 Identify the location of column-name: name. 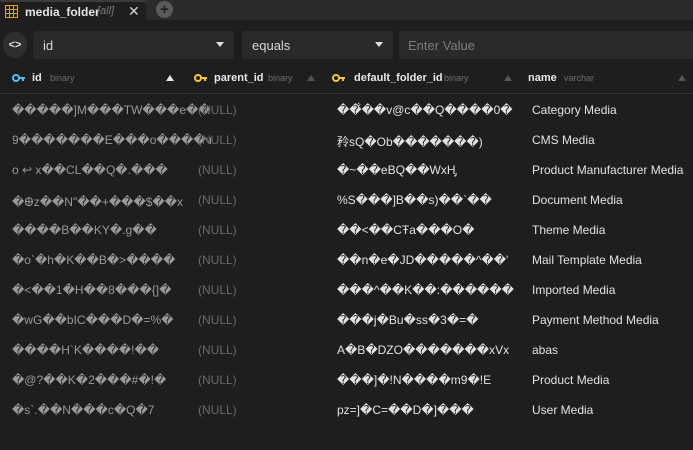
(542, 78).